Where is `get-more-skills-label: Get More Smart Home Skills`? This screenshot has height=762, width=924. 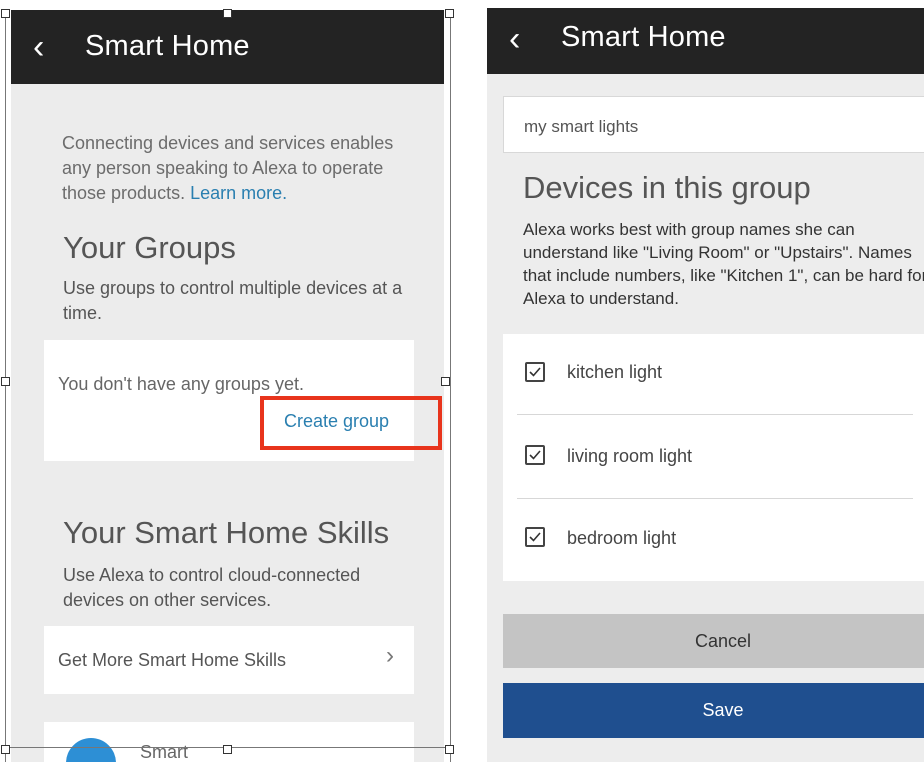
get-more-skills-label: Get More Smart Home Skills is located at coordinates (172, 660).